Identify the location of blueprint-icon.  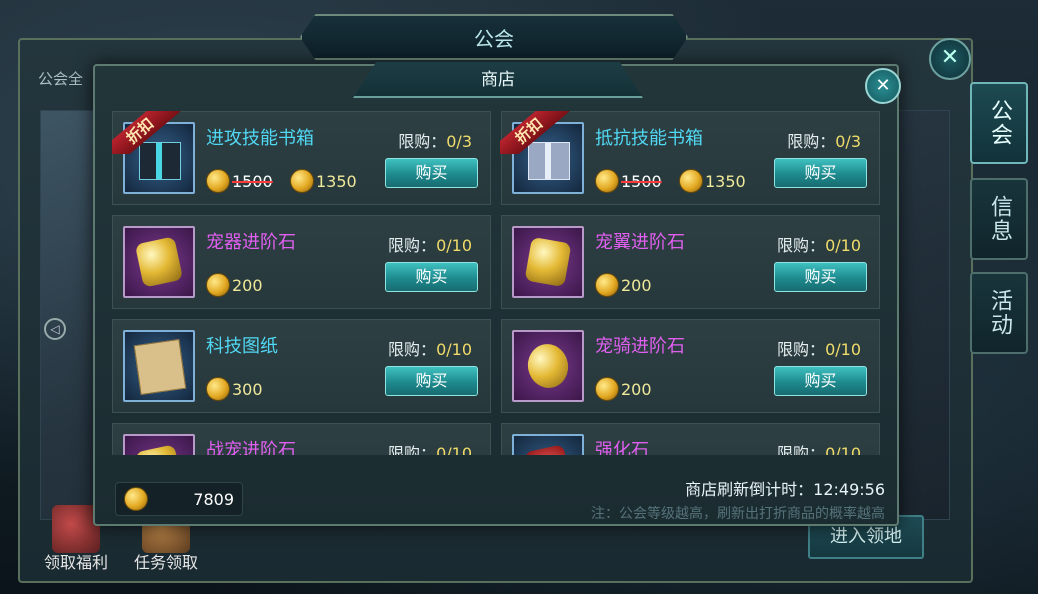
(159, 366).